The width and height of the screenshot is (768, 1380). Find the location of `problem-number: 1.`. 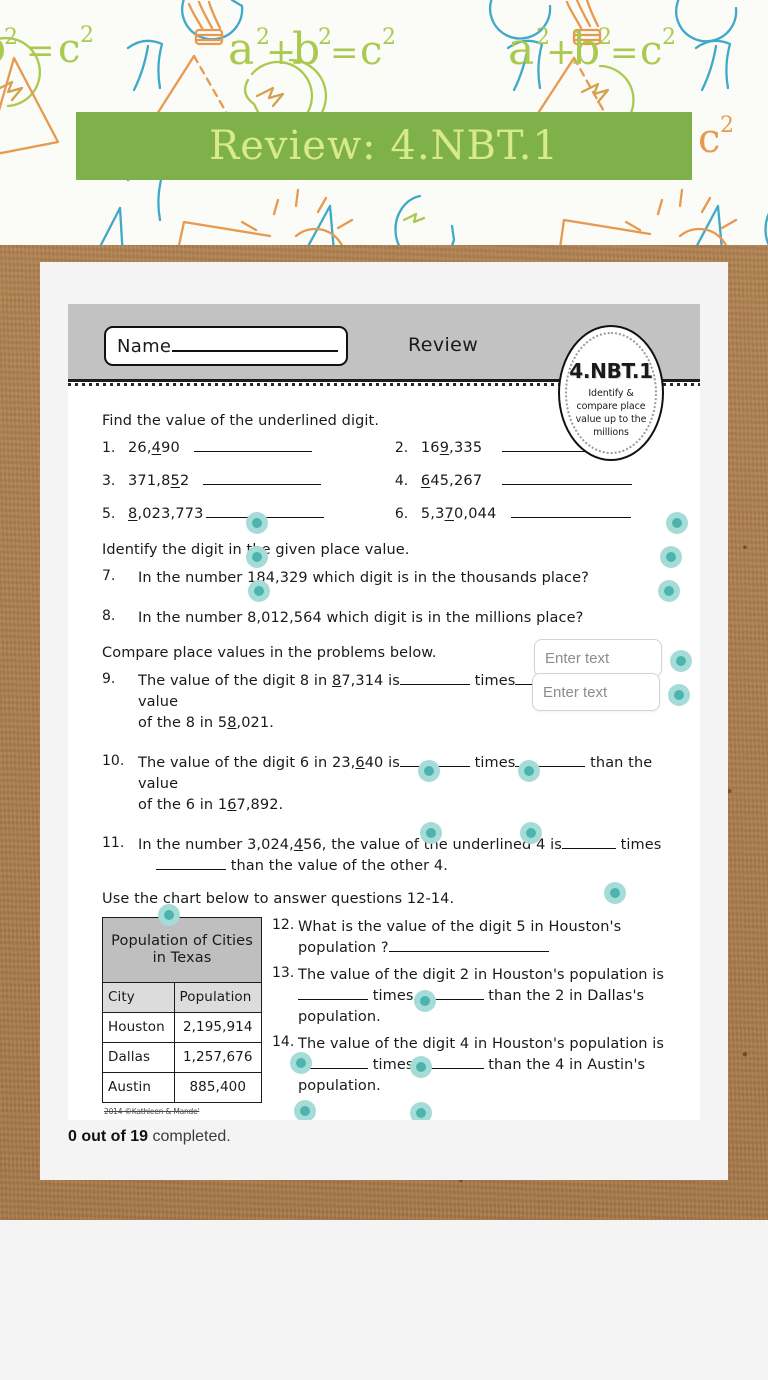

problem-number: 1. is located at coordinates (109, 448).